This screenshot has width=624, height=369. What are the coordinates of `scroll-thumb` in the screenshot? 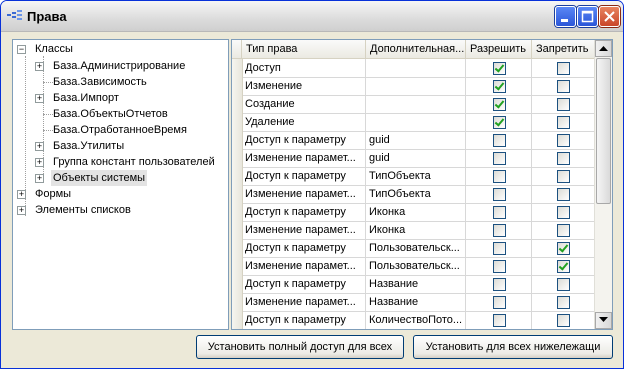 It's located at (603, 131).